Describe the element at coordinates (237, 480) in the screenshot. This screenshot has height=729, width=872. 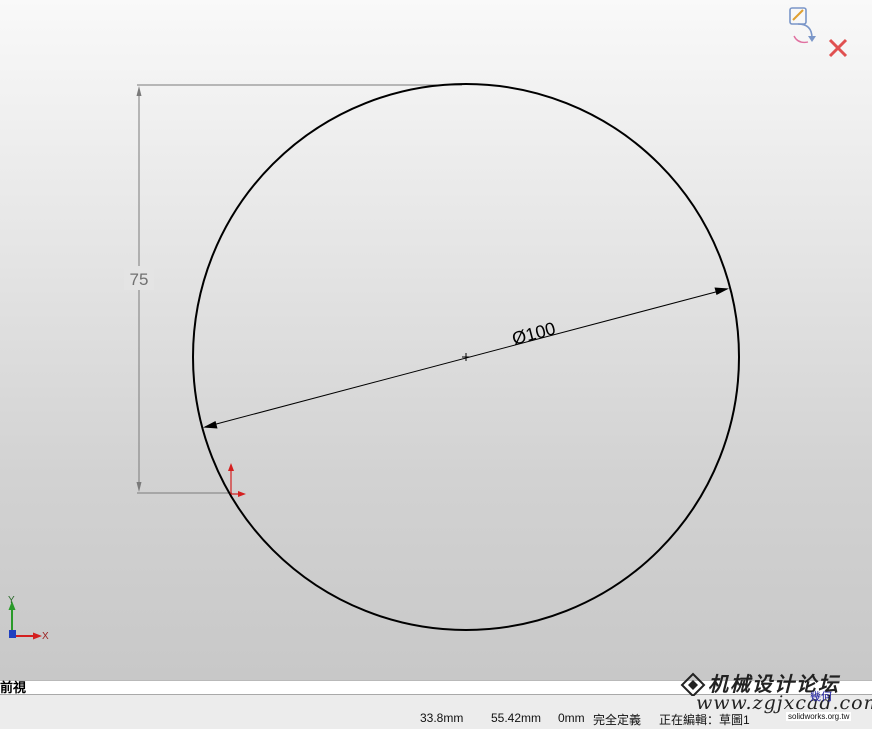
I see `sketch-origin` at that location.